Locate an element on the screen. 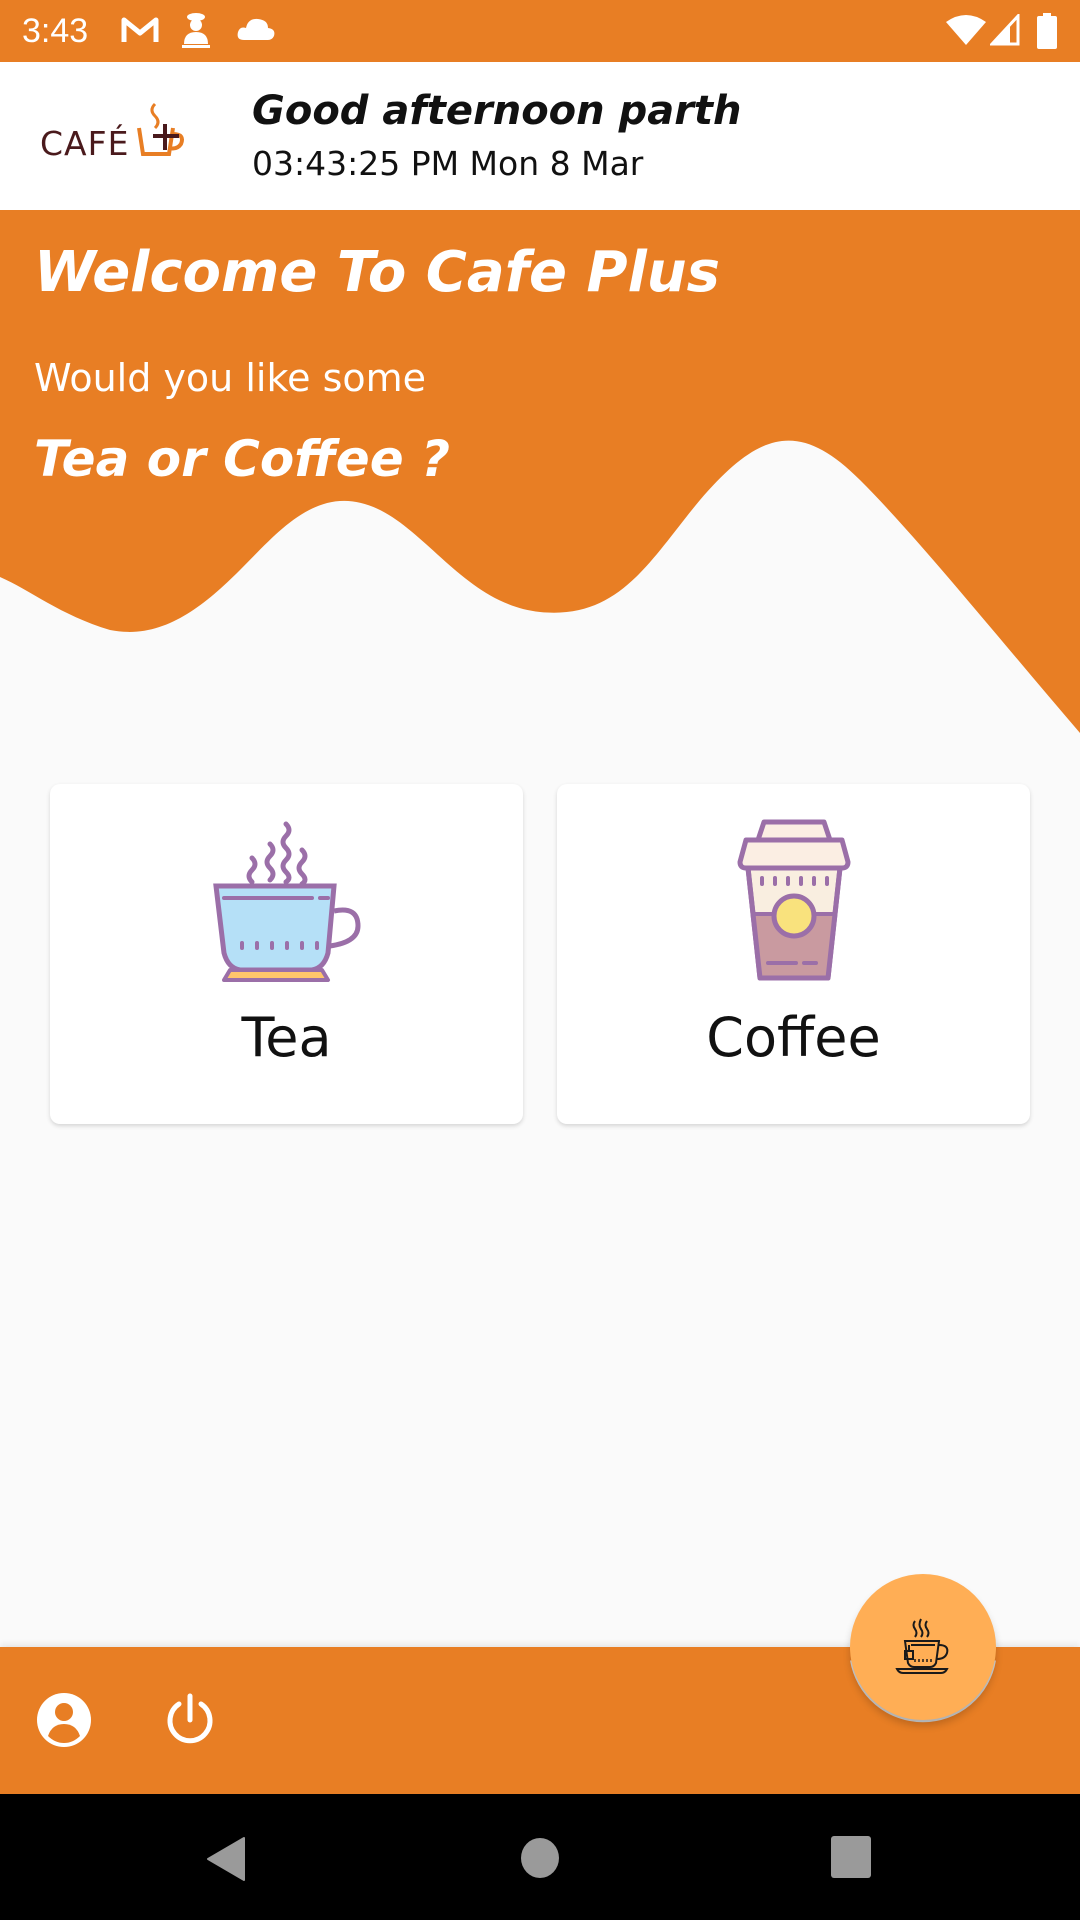 This screenshot has width=1080, height=1920. gmail-icon is located at coordinates (140, 29).